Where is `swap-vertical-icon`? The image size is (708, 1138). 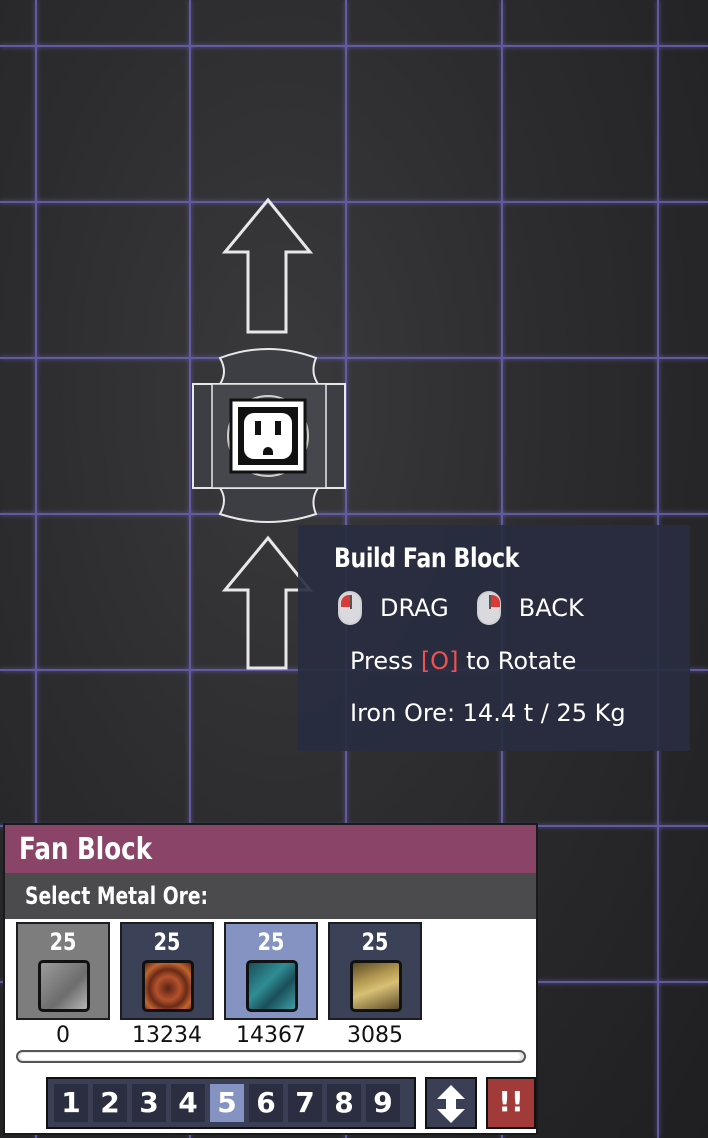
swap-vertical-icon is located at coordinates (451, 1104).